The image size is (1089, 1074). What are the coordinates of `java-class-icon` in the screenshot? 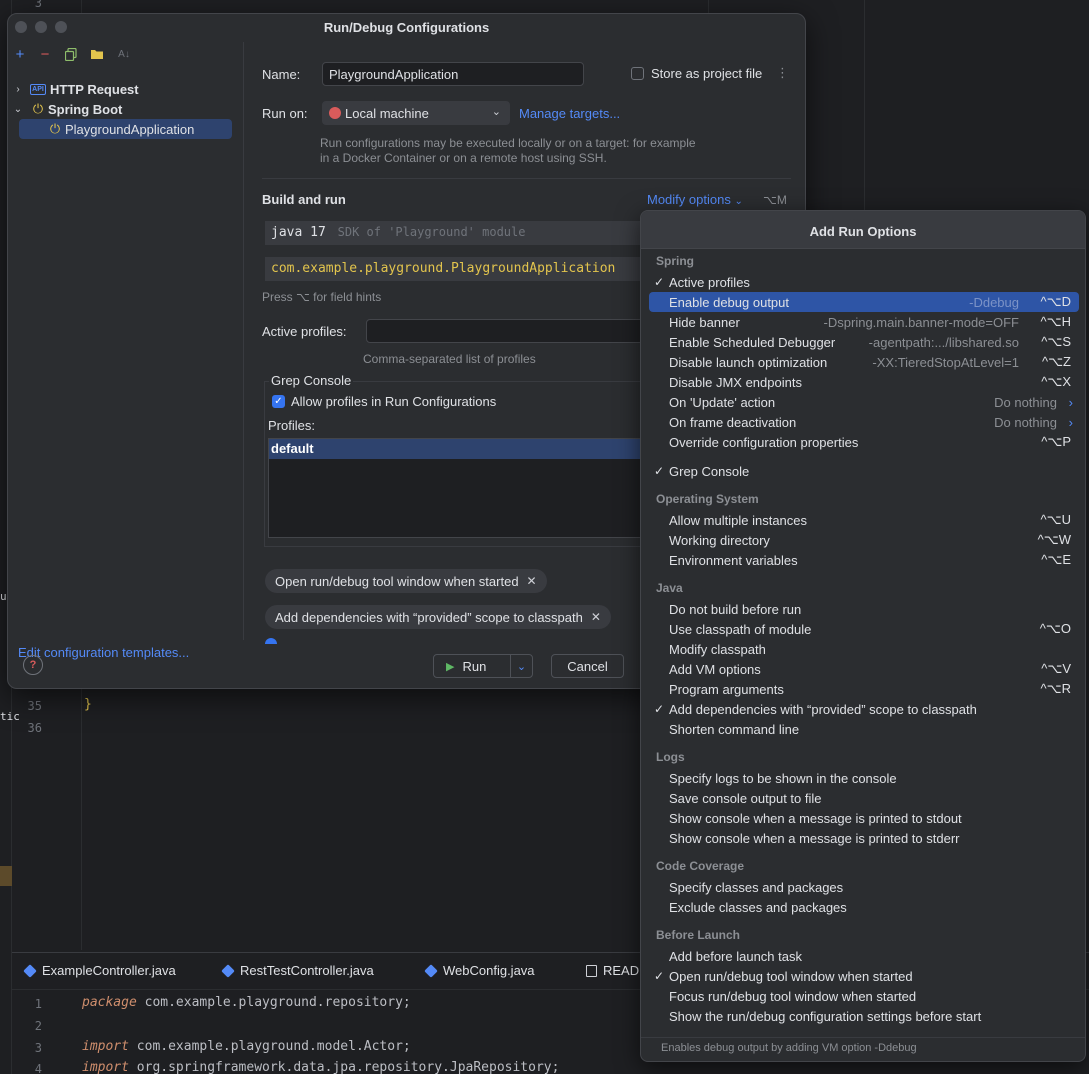 It's located at (431, 970).